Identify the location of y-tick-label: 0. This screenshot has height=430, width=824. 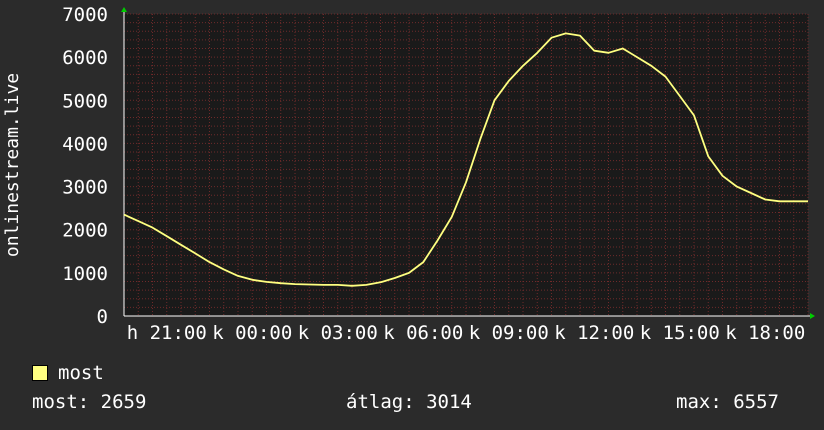
(102, 317).